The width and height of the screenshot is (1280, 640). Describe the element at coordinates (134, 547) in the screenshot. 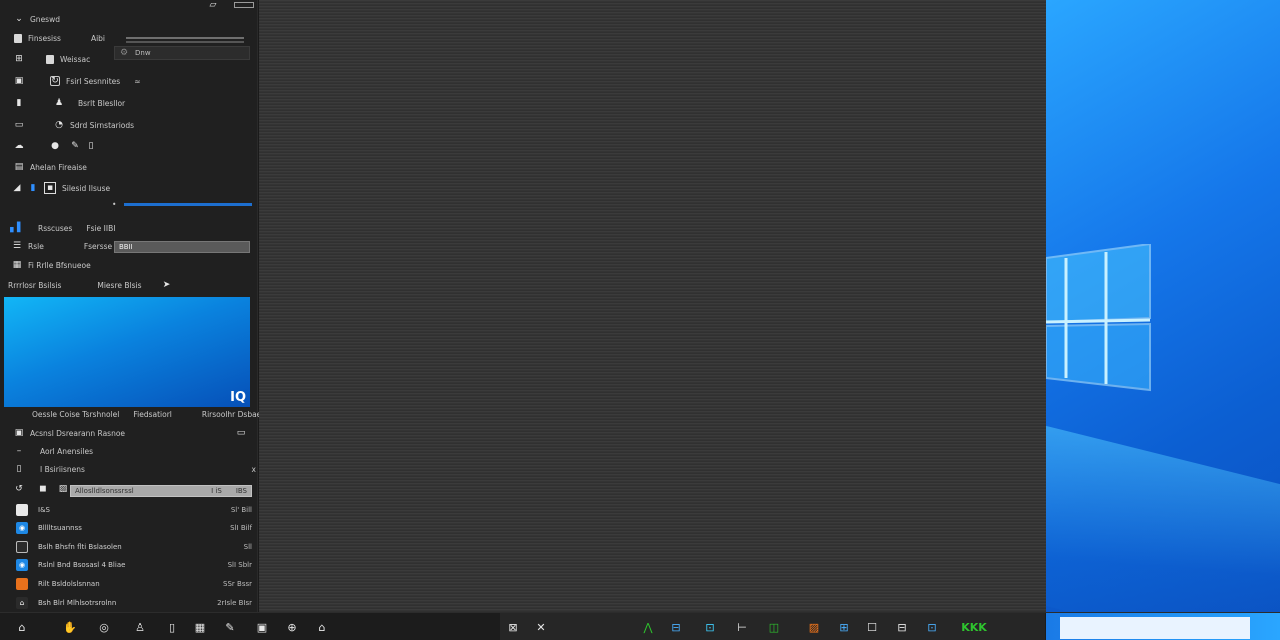

I see `list-item: Bslh Bhsfn flti Bslasolen Sll` at that location.